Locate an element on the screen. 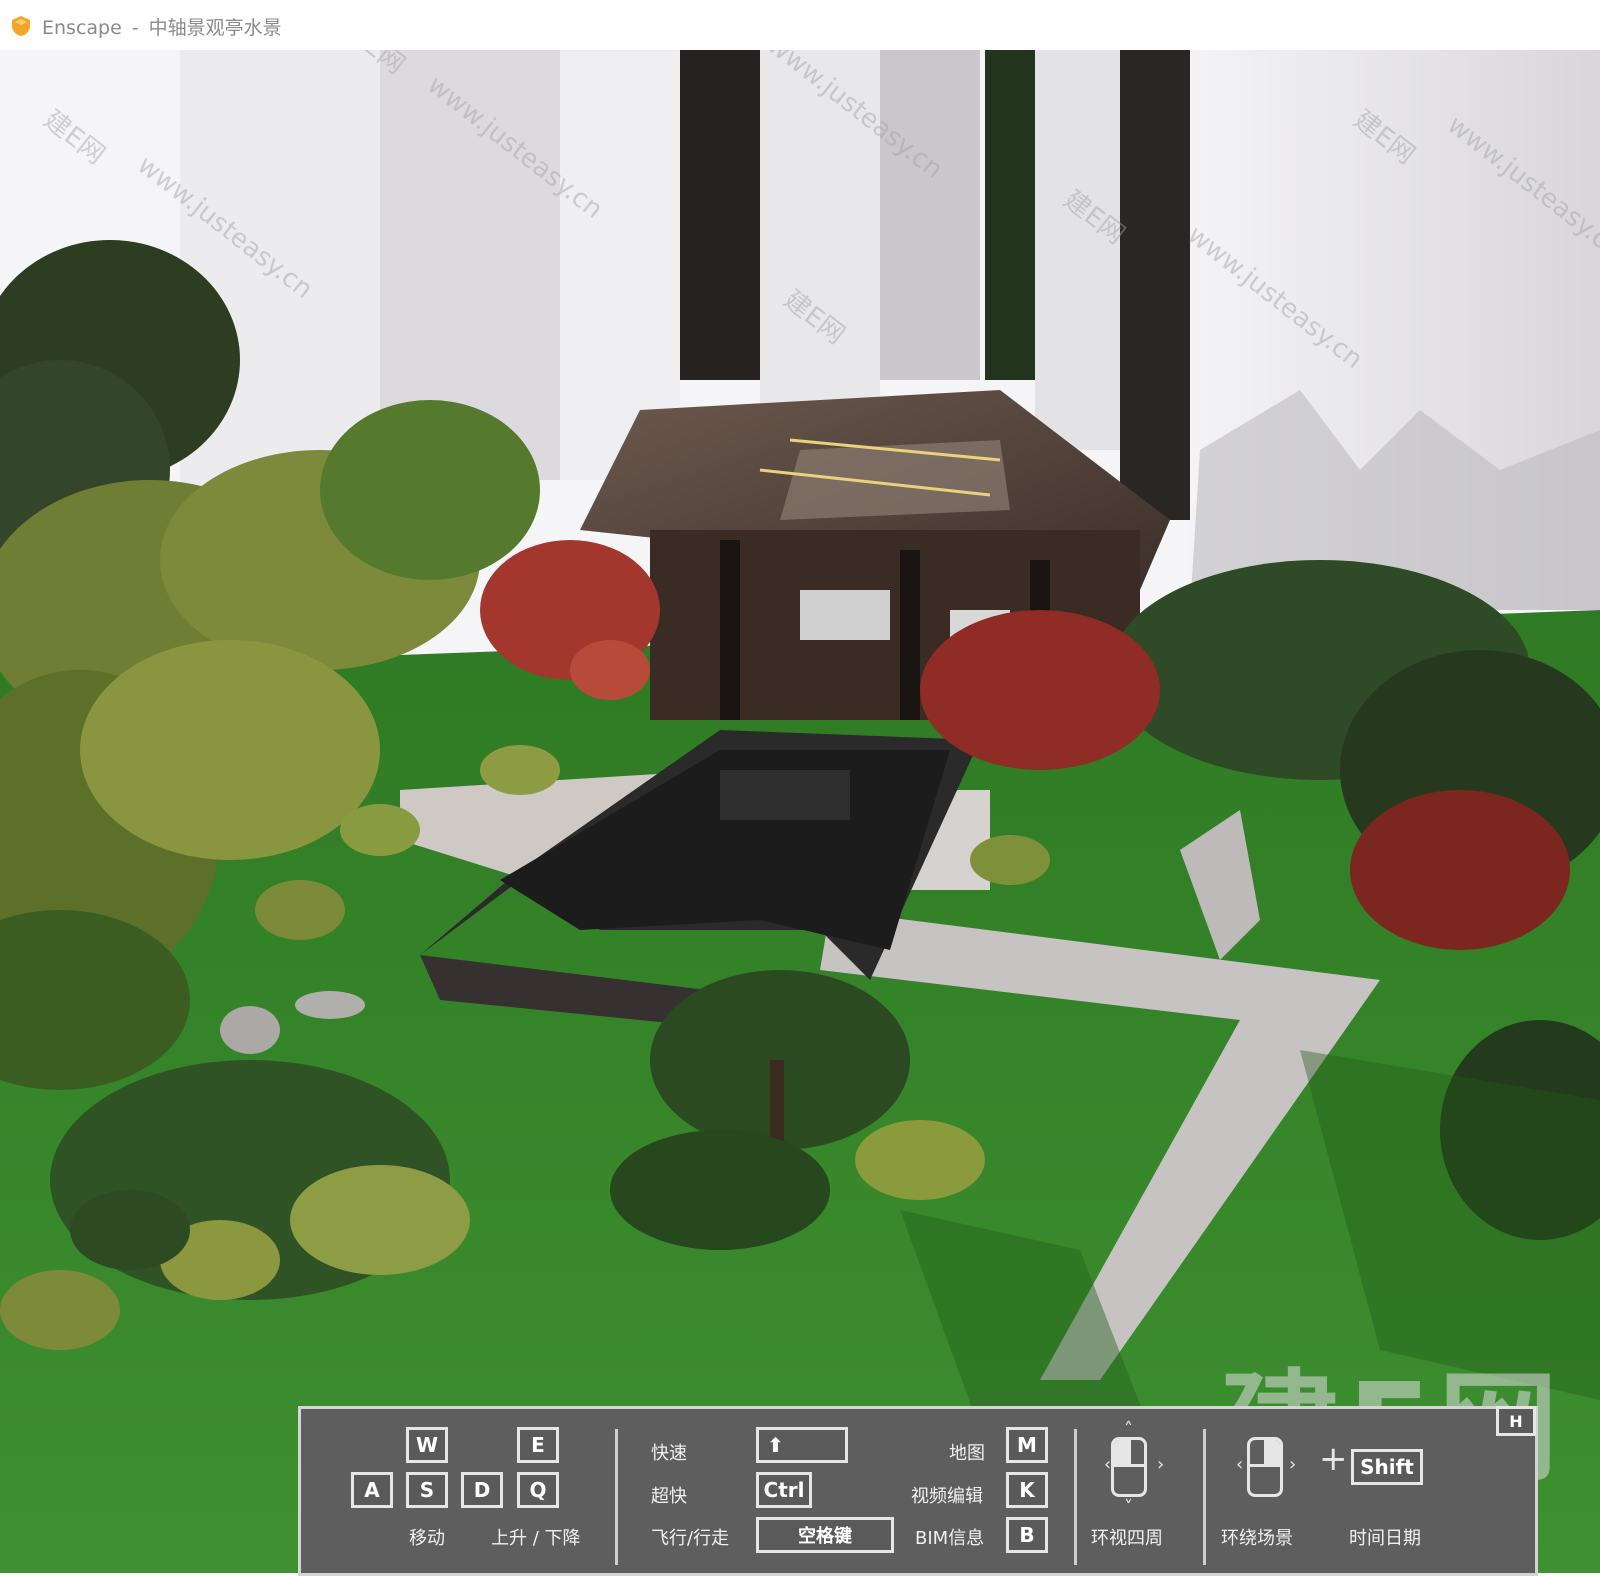  key-k: K is located at coordinates (1027, 1490).